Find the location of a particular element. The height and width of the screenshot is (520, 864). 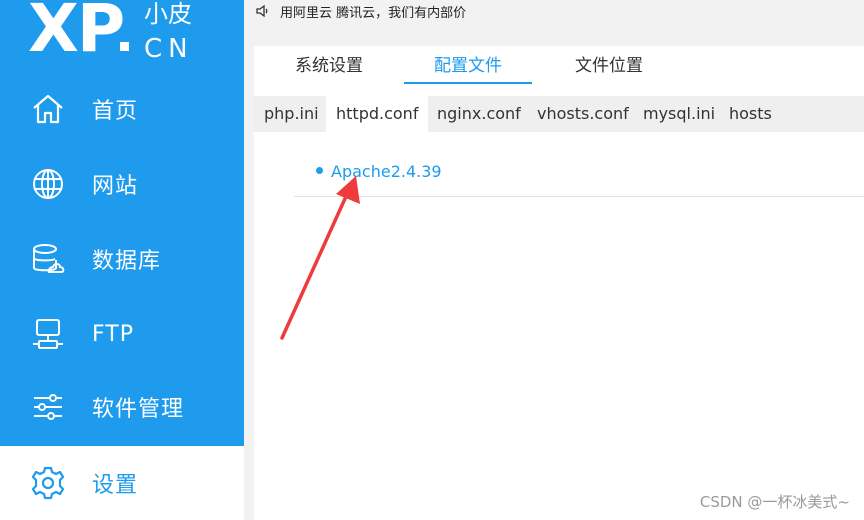

speaker-icon is located at coordinates (264, 11).